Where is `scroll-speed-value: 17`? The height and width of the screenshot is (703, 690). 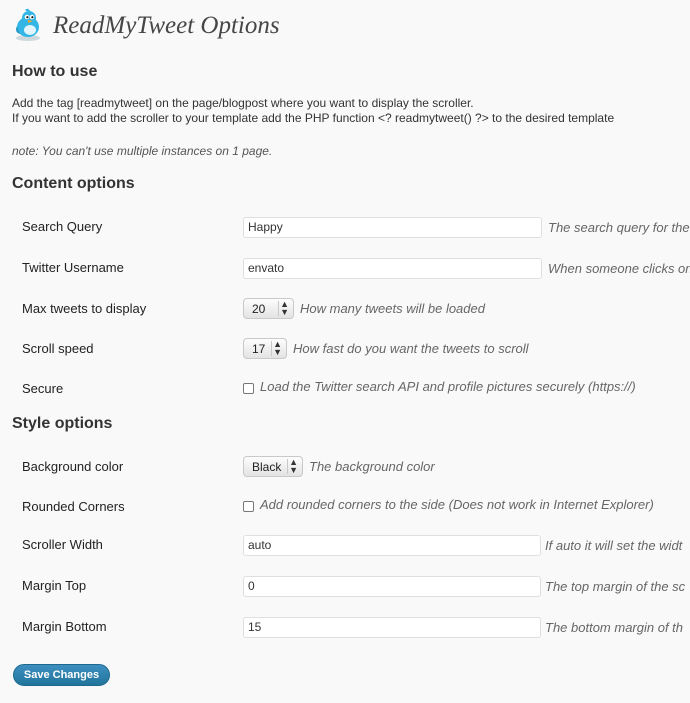 scroll-speed-value: 17 is located at coordinates (259, 349).